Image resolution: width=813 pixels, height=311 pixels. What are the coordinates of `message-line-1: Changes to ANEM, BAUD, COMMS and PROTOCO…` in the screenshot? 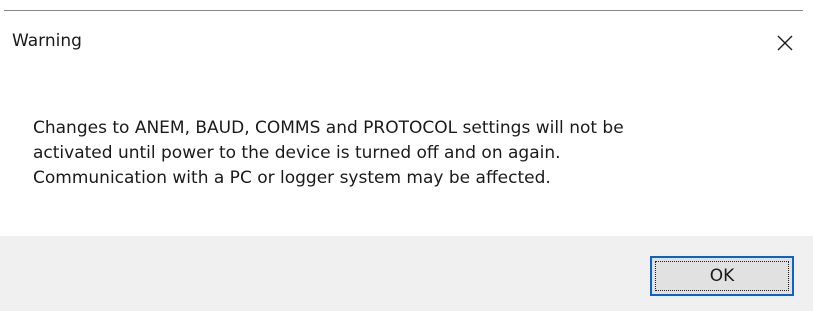 It's located at (328, 128).